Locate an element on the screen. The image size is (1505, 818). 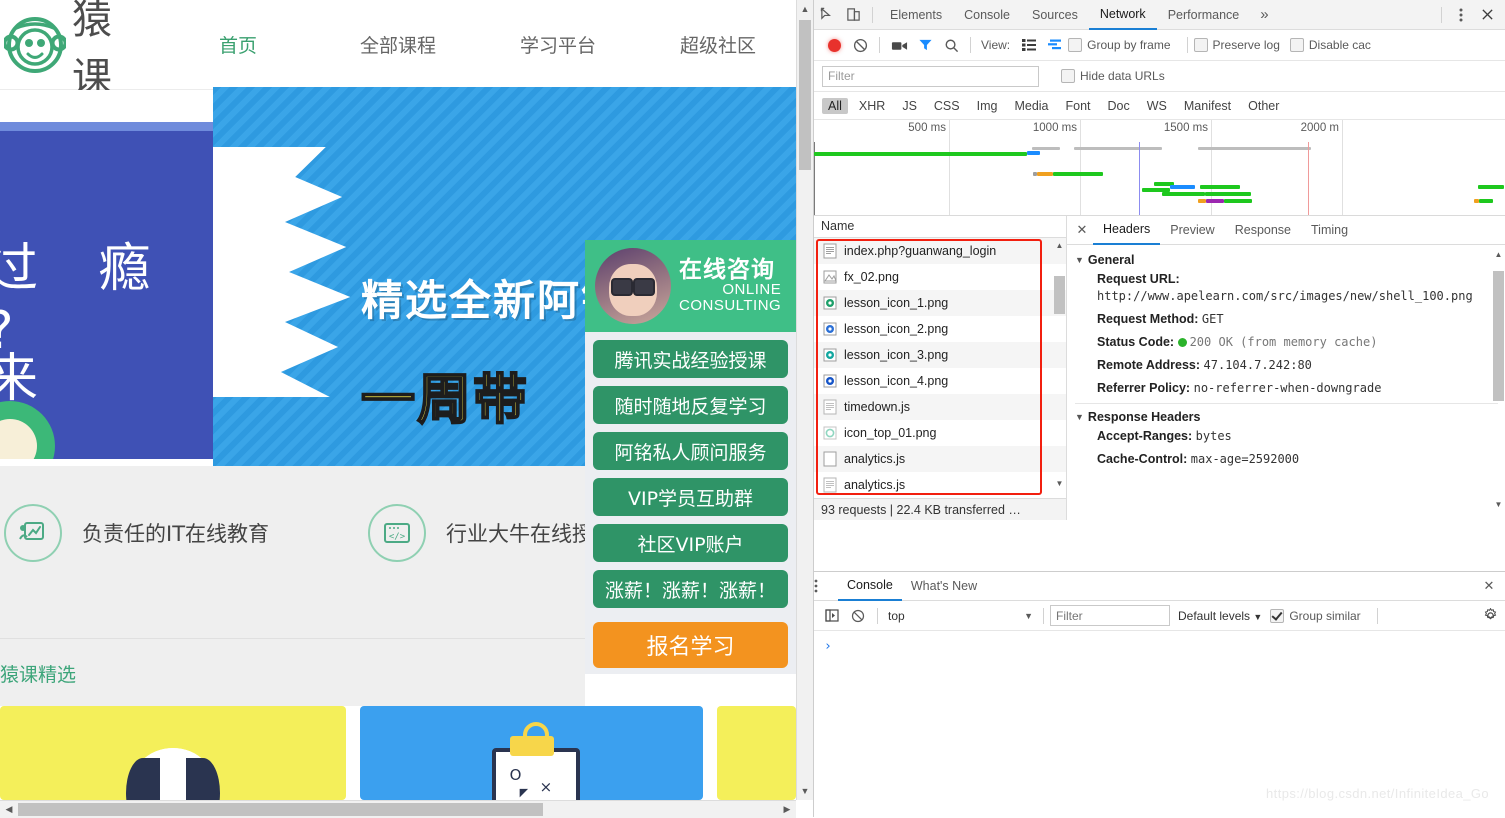
feature-item-2: </> 行业大牛在线授 is located at coordinates (480, 533).